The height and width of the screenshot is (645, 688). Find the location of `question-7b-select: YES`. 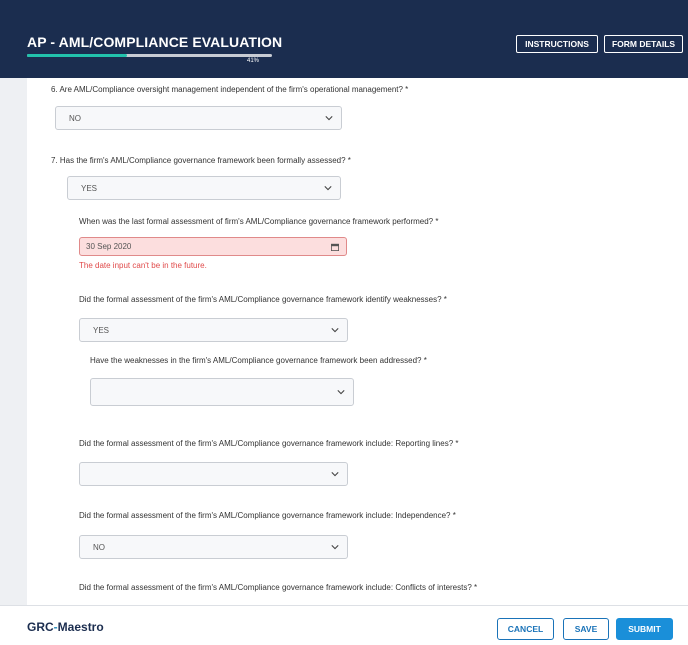

question-7b-select: YES is located at coordinates (213, 330).